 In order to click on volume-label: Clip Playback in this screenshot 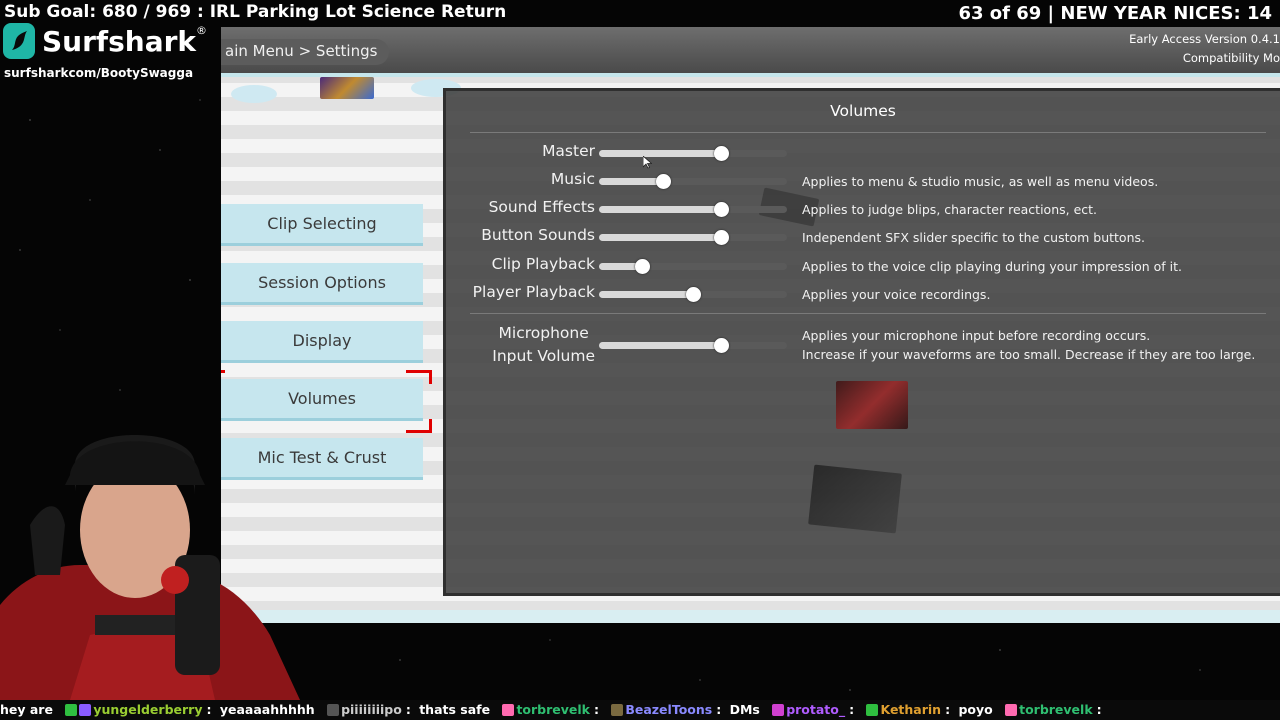, I will do `click(543, 264)`.